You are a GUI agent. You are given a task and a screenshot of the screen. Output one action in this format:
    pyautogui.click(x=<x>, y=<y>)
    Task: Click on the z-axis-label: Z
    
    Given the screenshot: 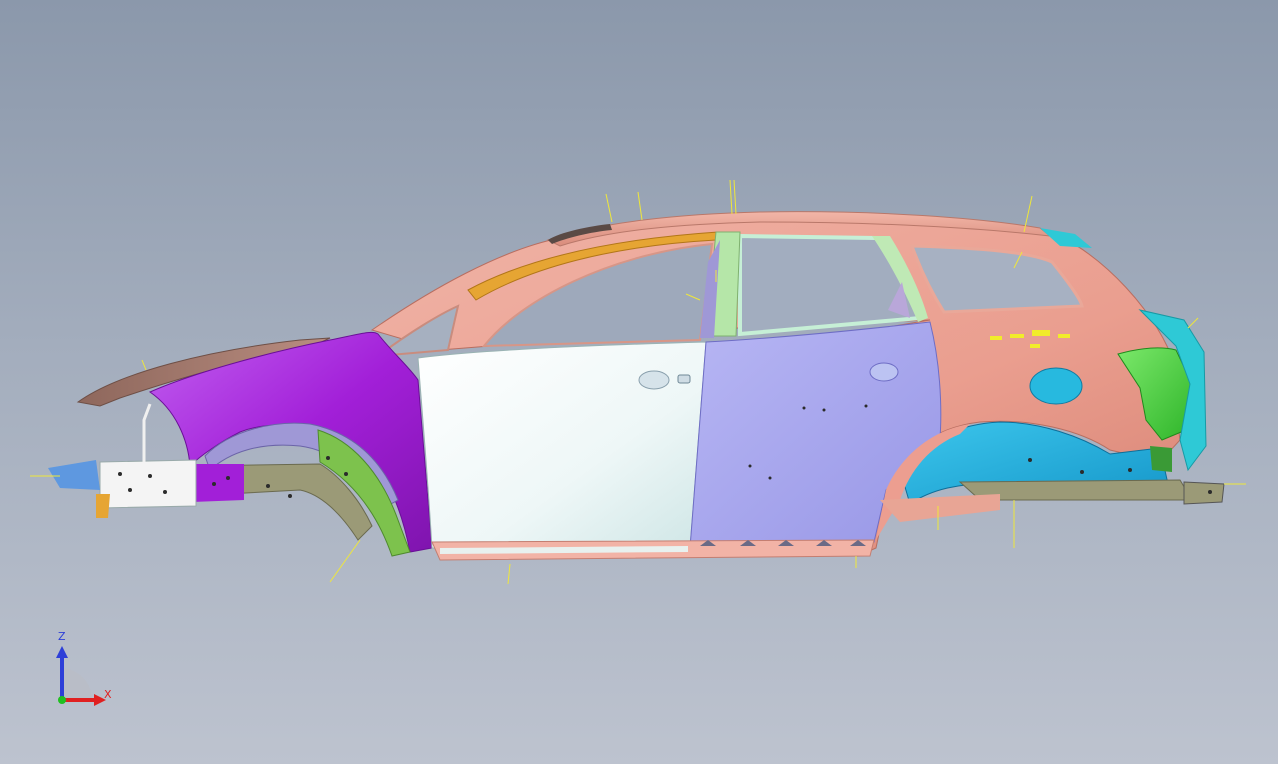 What is the action you would take?
    pyautogui.click(x=62, y=636)
    